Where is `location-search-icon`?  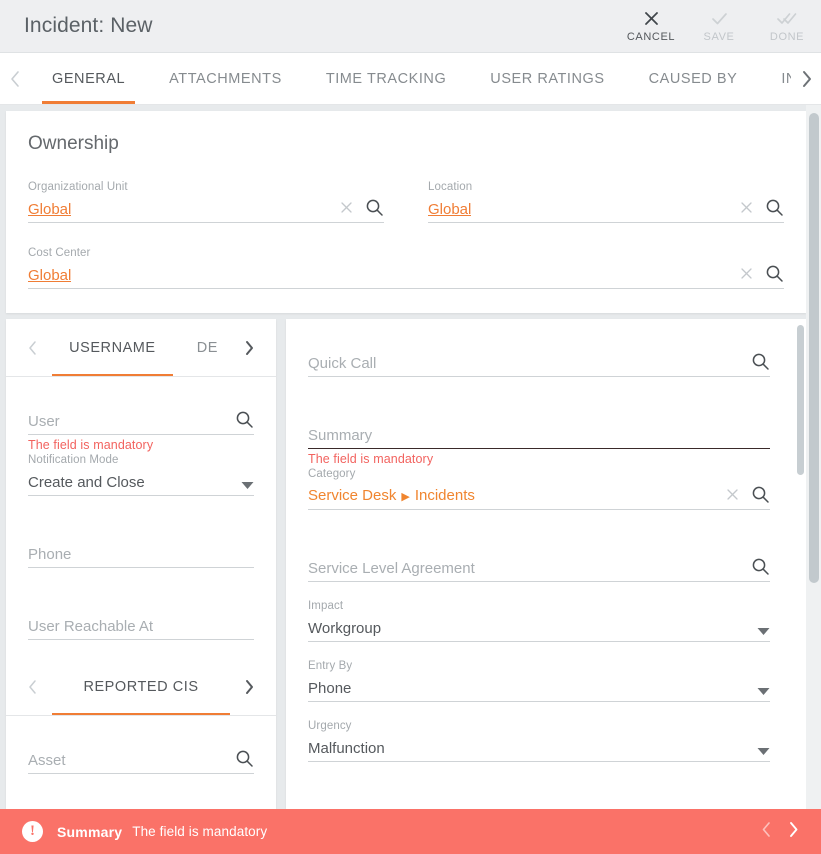 location-search-icon is located at coordinates (774, 209).